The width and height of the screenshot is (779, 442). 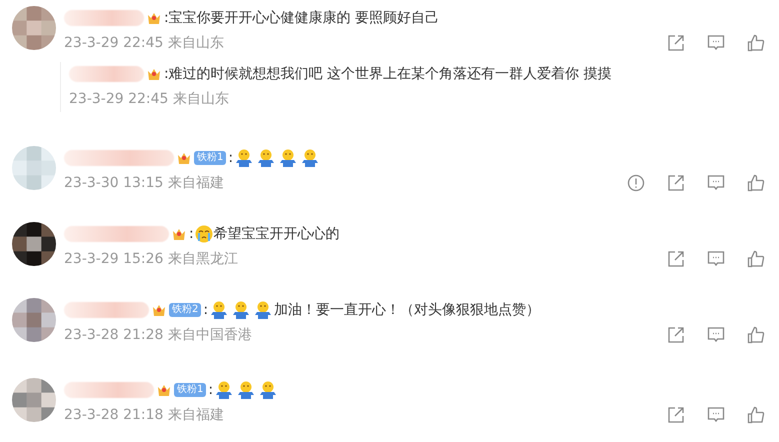 I want to click on comment-text: 希望宝宝开开心心的, so click(x=277, y=234).